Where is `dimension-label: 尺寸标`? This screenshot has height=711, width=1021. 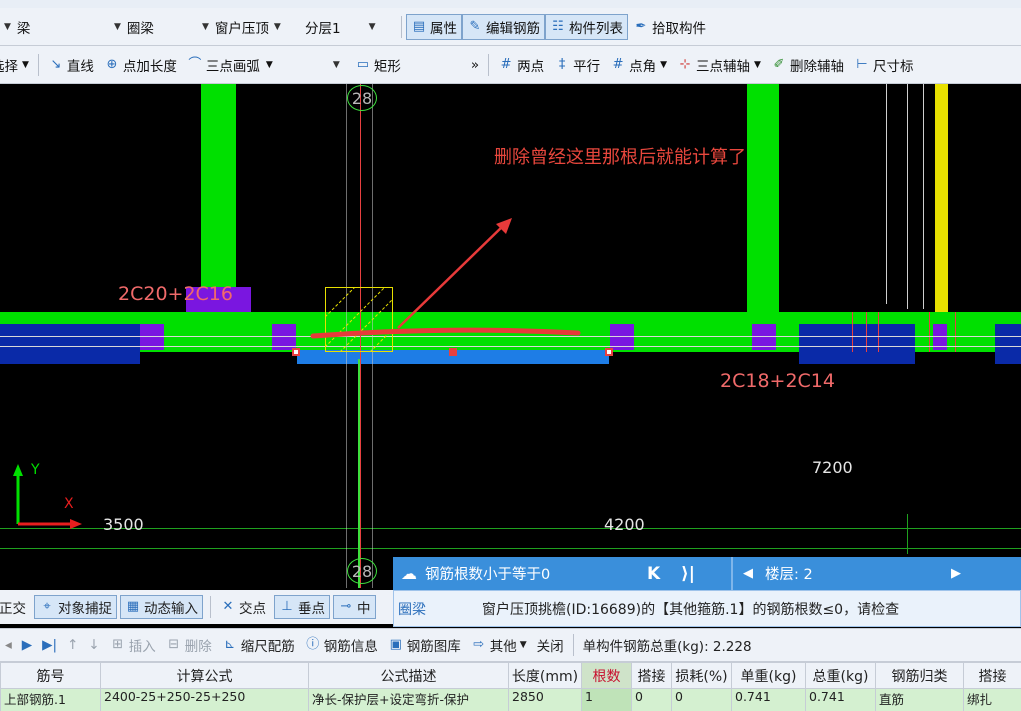 dimension-label: 尺寸标 is located at coordinates (893, 66).